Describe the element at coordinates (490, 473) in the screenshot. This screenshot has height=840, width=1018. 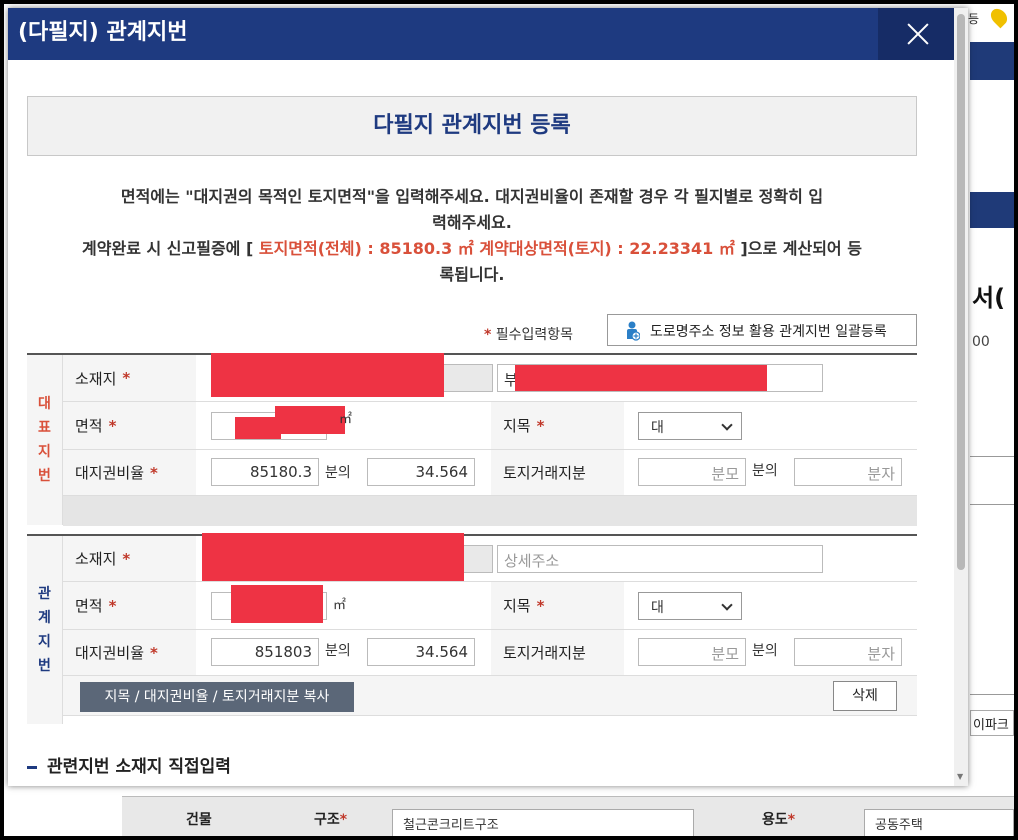
I see `ratio-row: 대지권비율 * 85180.3 분의 34.564 토지거래지분 분모 분의 분자` at that location.